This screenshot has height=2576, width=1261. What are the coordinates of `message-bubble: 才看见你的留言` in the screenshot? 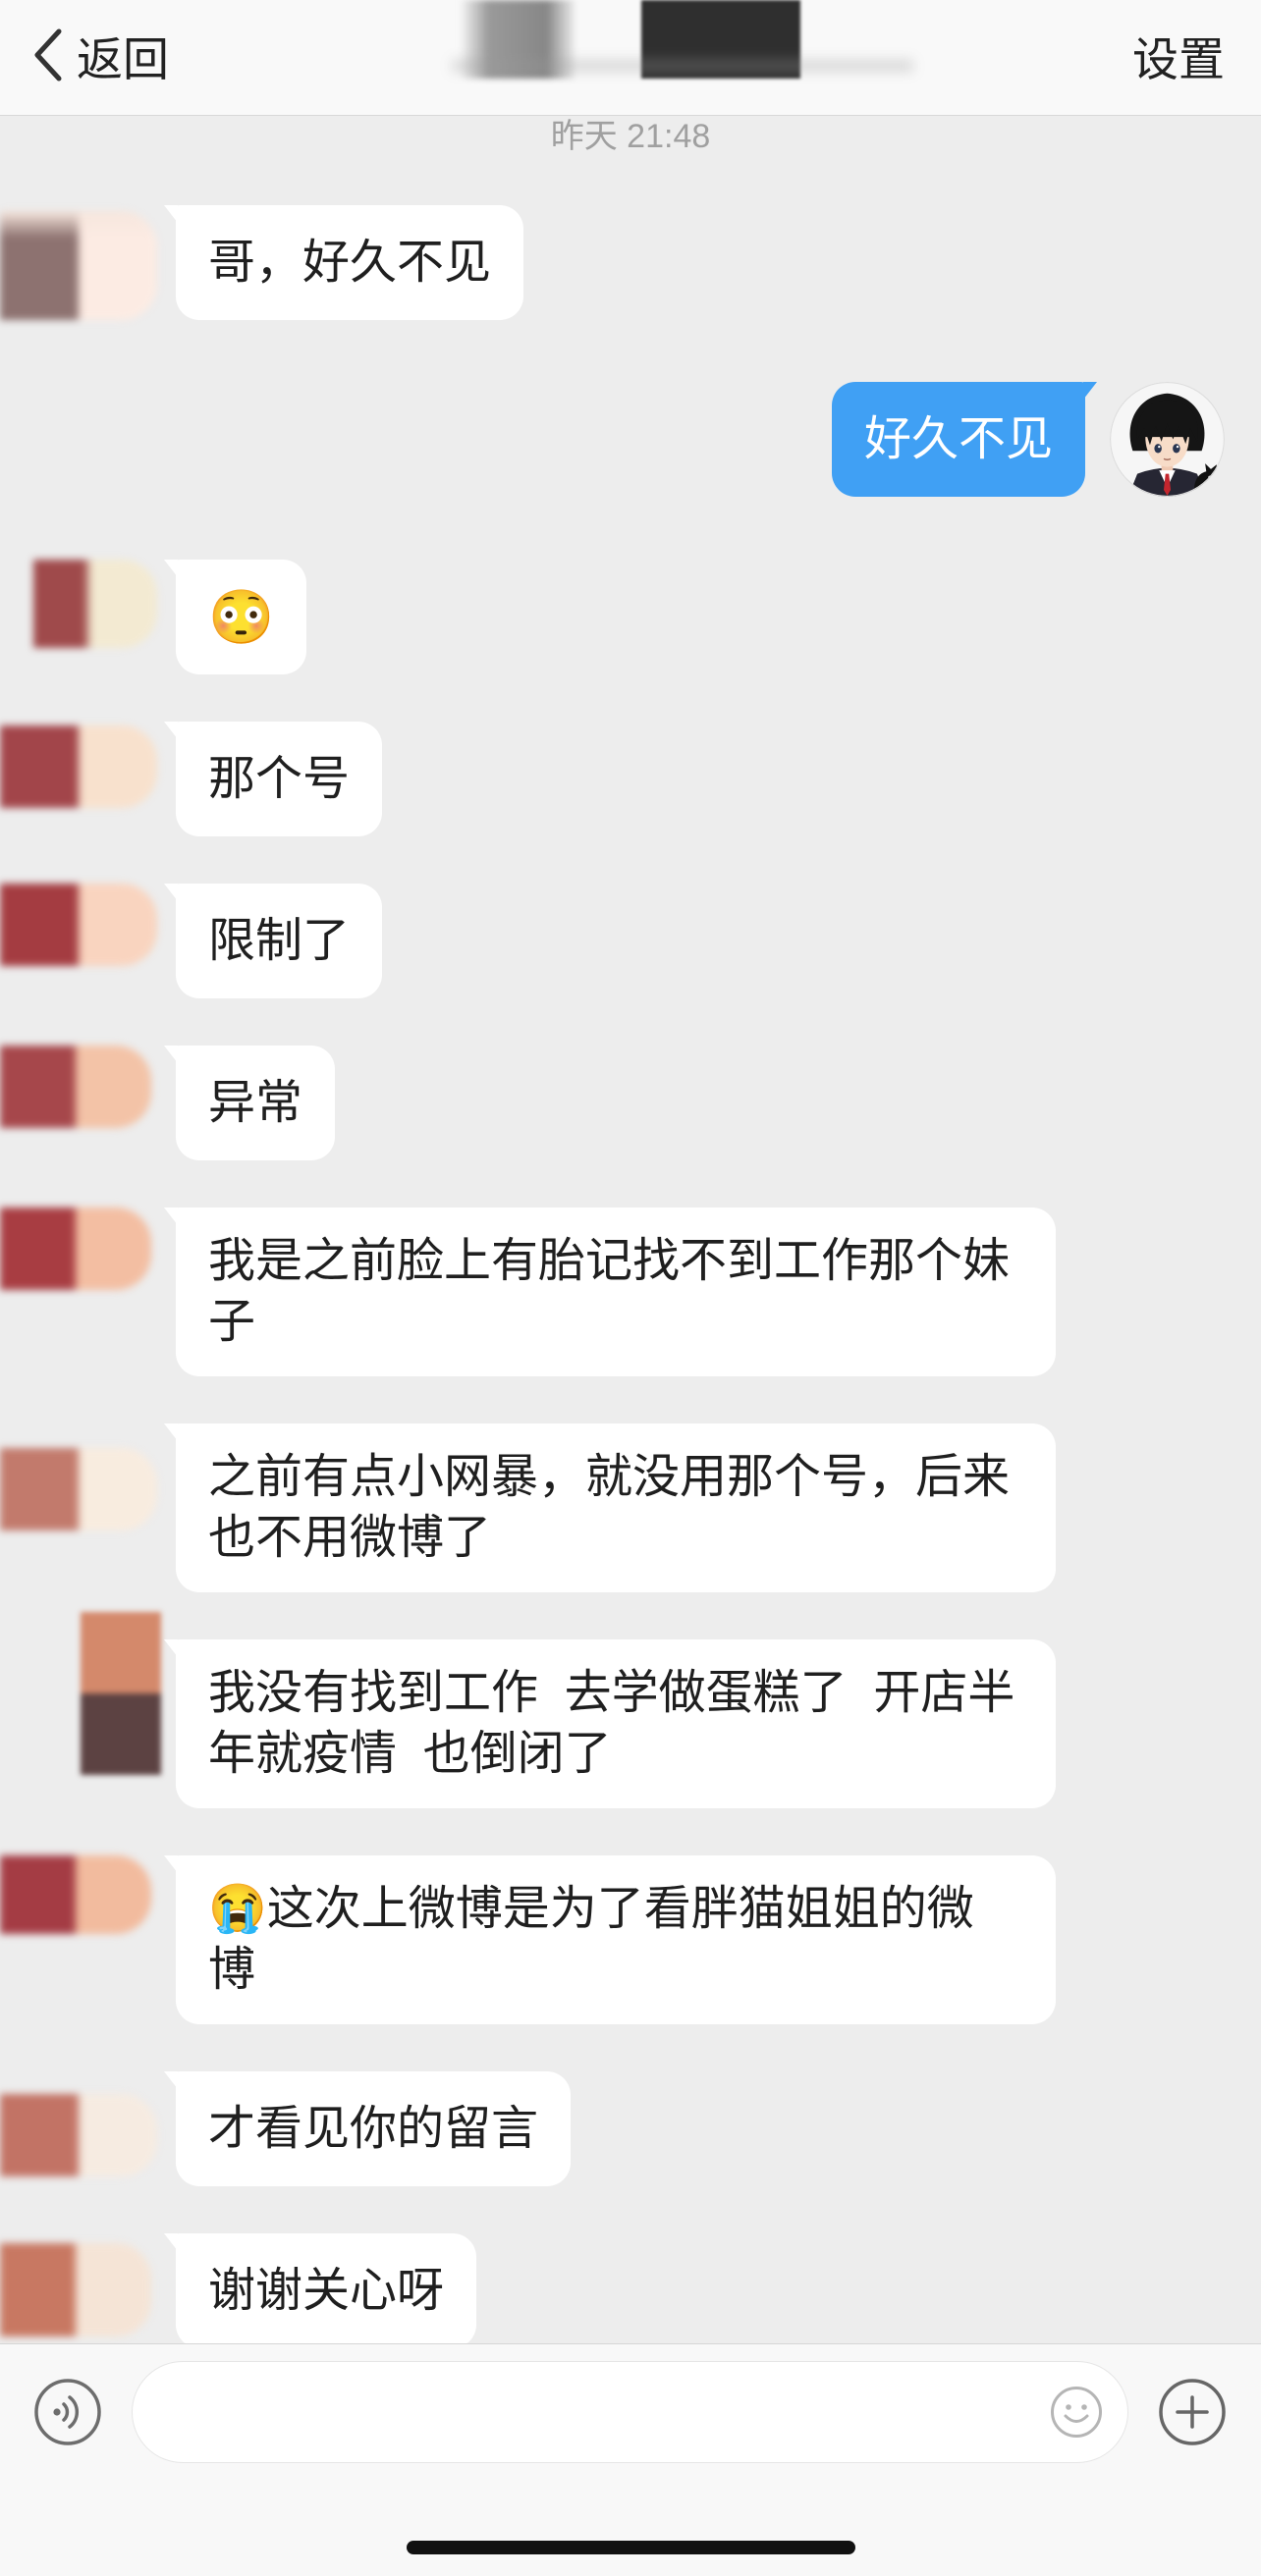 It's located at (367, 2128).